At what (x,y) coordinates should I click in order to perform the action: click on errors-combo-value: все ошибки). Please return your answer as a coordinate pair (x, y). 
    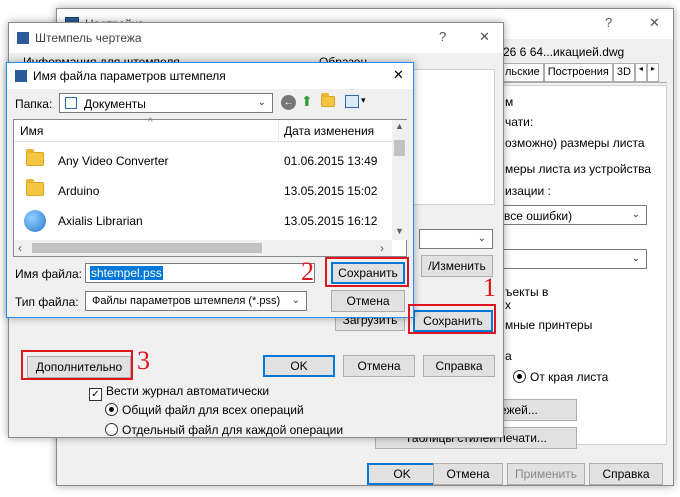
    Looking at the image, I should click on (538, 216).